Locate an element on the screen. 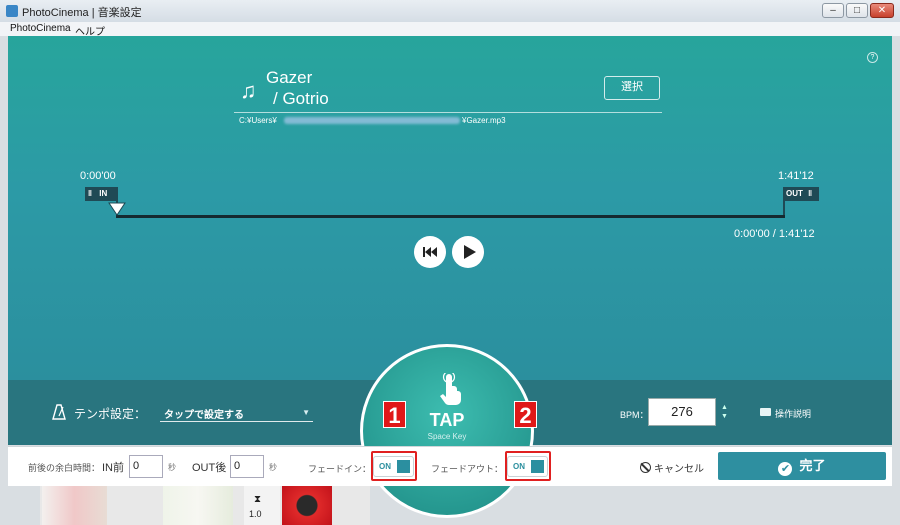 This screenshot has height=525, width=900. tap-button: TAP Space Key is located at coordinates (447, 431).